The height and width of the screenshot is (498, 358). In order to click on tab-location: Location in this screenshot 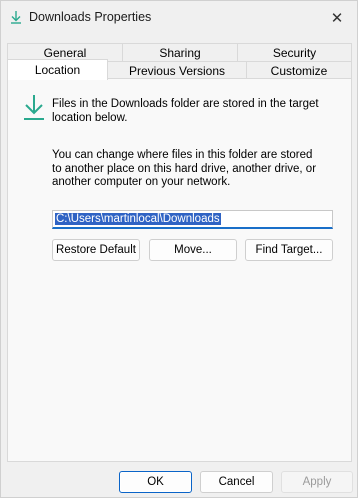, I will do `click(57, 69)`.